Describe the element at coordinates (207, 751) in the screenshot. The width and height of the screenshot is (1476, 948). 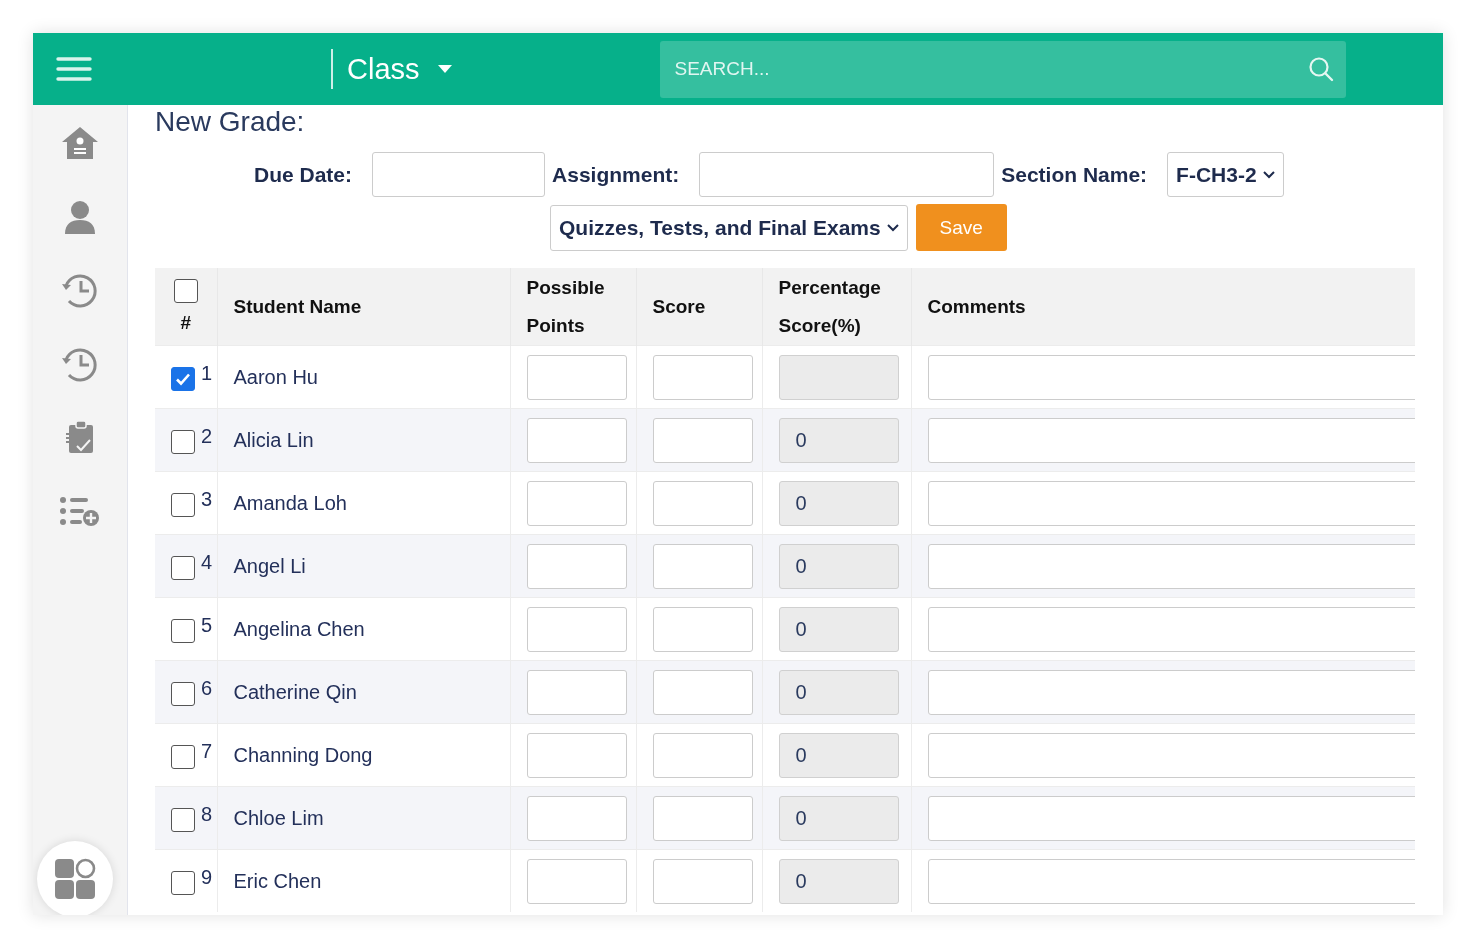
I see `row-number: 7` at that location.